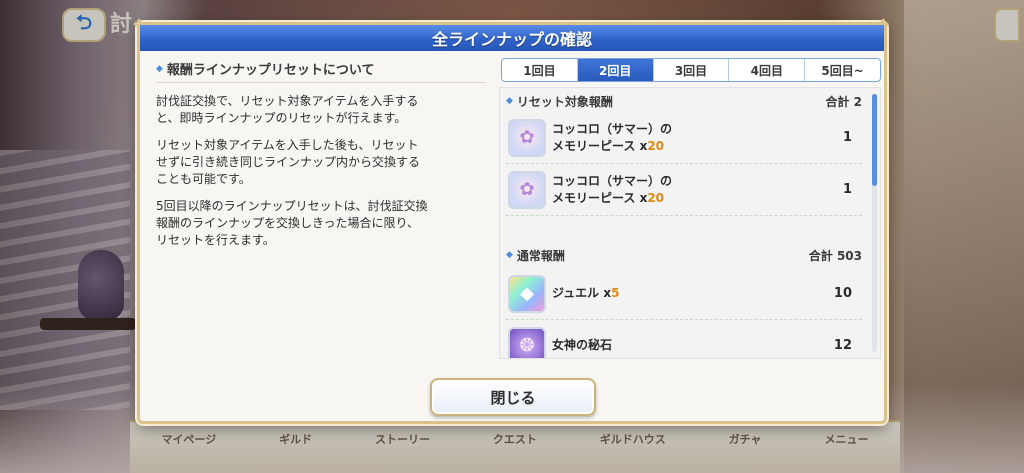 This screenshot has width=1024, height=473. Describe the element at coordinates (684, 255) in the screenshot. I see `normal-rewards-header: ◆ 通常報酬 合計 503` at that location.